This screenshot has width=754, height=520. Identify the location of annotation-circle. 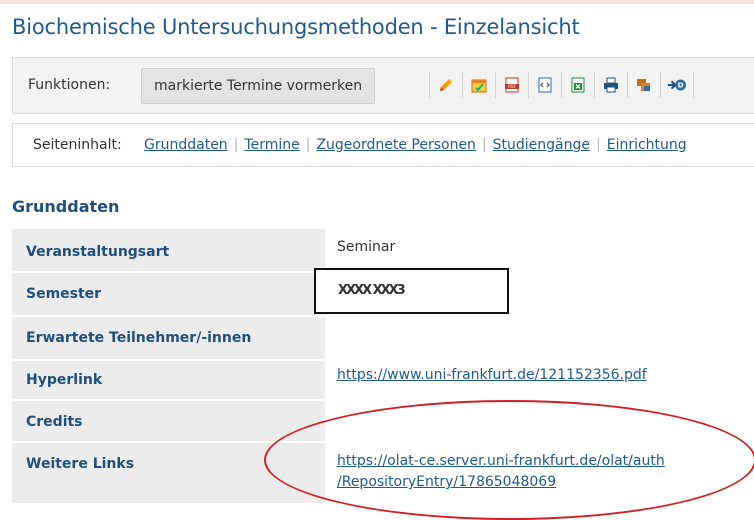
(509, 460).